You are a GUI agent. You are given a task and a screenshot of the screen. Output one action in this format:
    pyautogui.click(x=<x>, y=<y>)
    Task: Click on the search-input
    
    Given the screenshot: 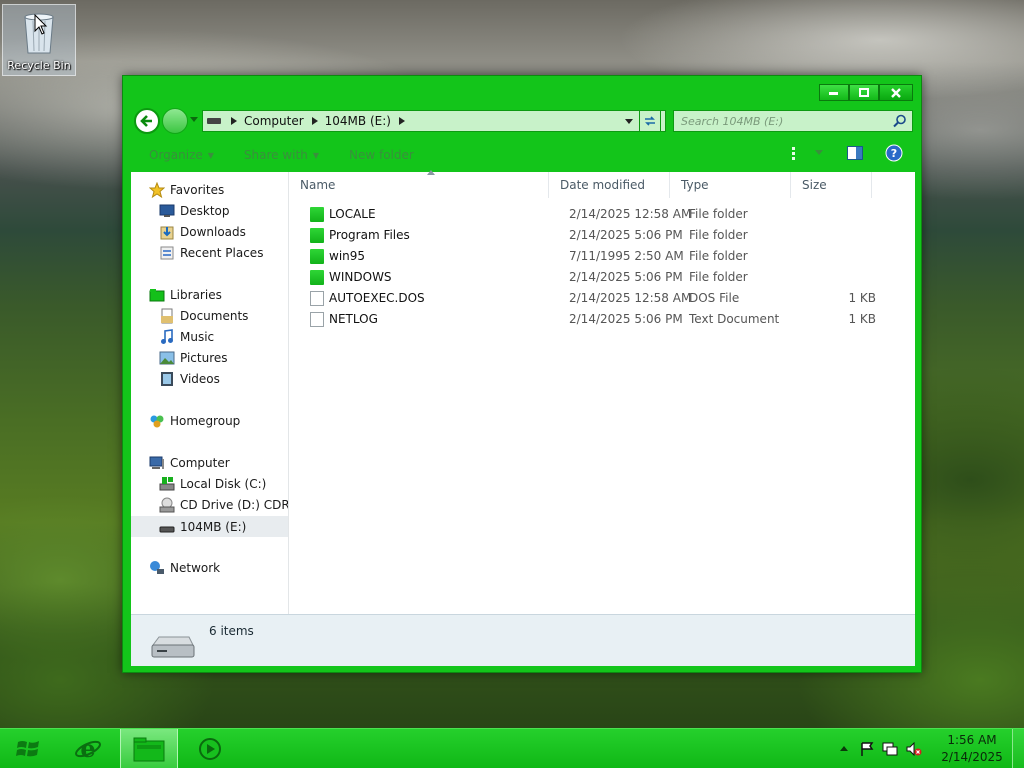 What is the action you would take?
    pyautogui.click(x=783, y=121)
    